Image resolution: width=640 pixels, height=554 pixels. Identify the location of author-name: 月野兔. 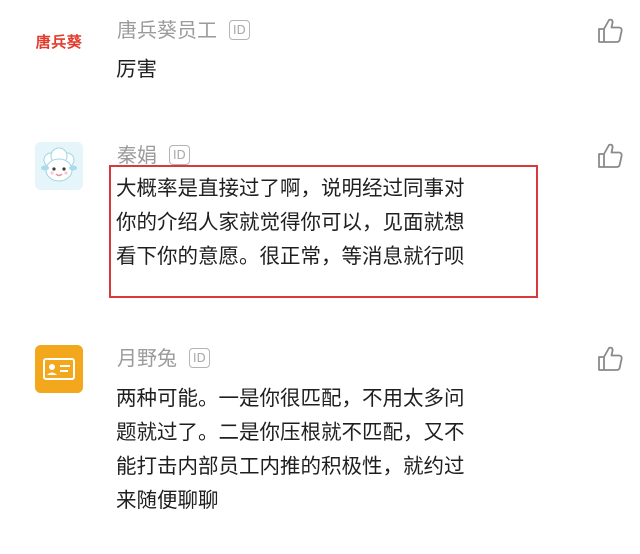
(147, 358).